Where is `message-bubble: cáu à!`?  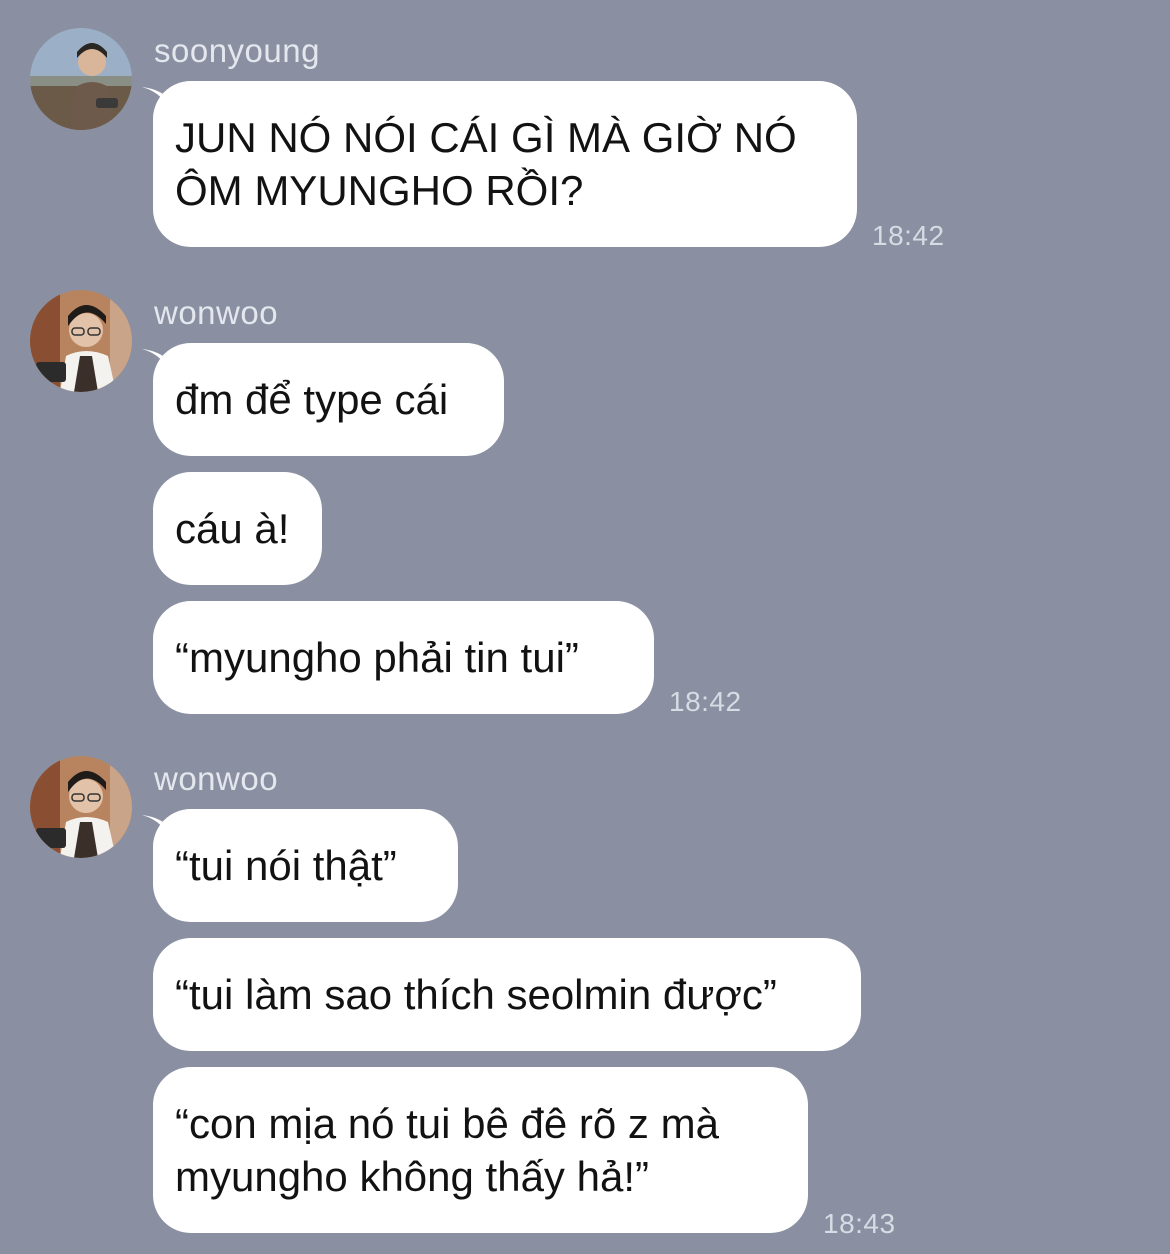
message-bubble: cáu à! is located at coordinates (237, 528).